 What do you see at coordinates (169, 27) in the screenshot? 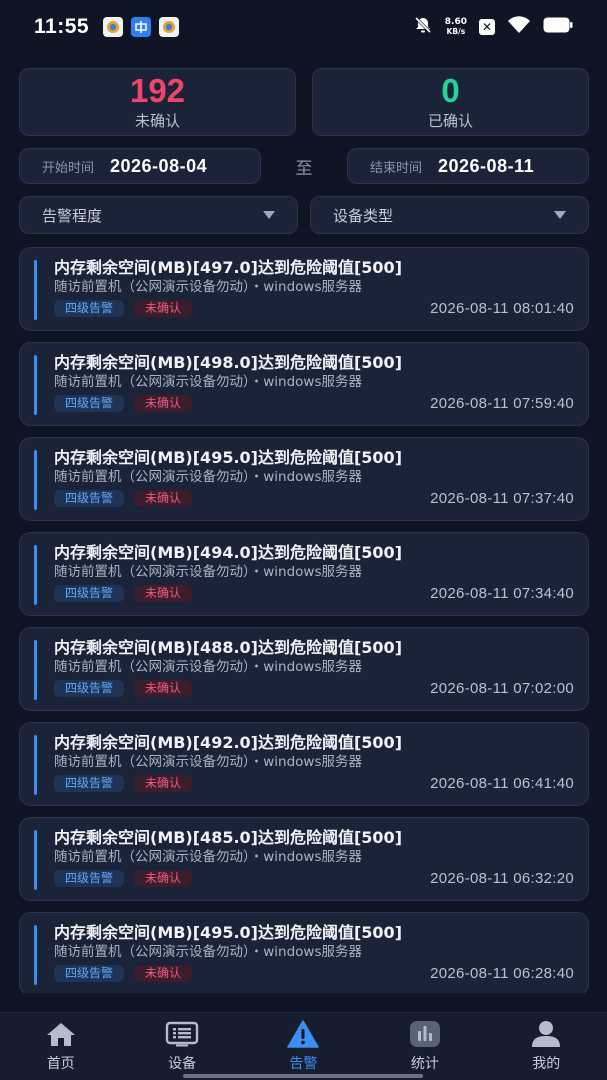
I see `browser-app-icon` at bounding box center [169, 27].